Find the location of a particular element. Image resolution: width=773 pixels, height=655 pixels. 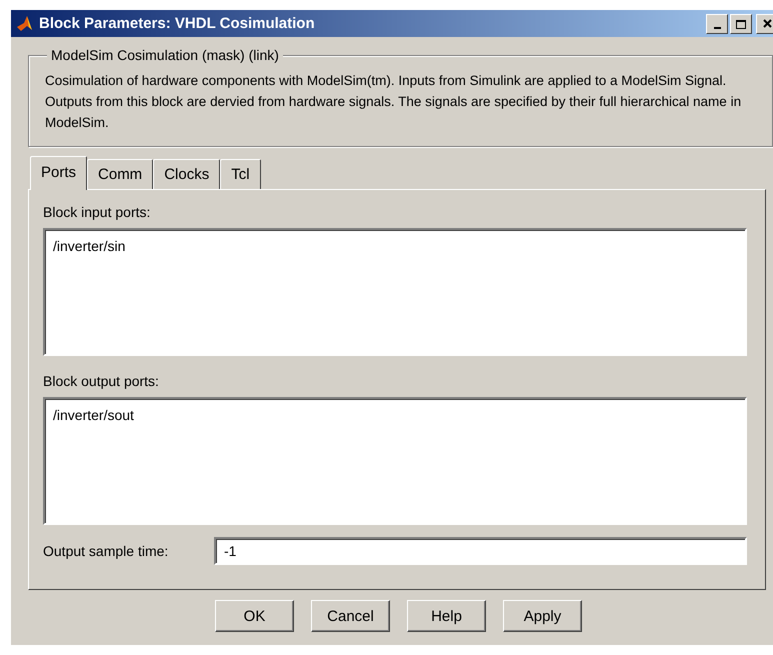

minimize-icon is located at coordinates (717, 27).